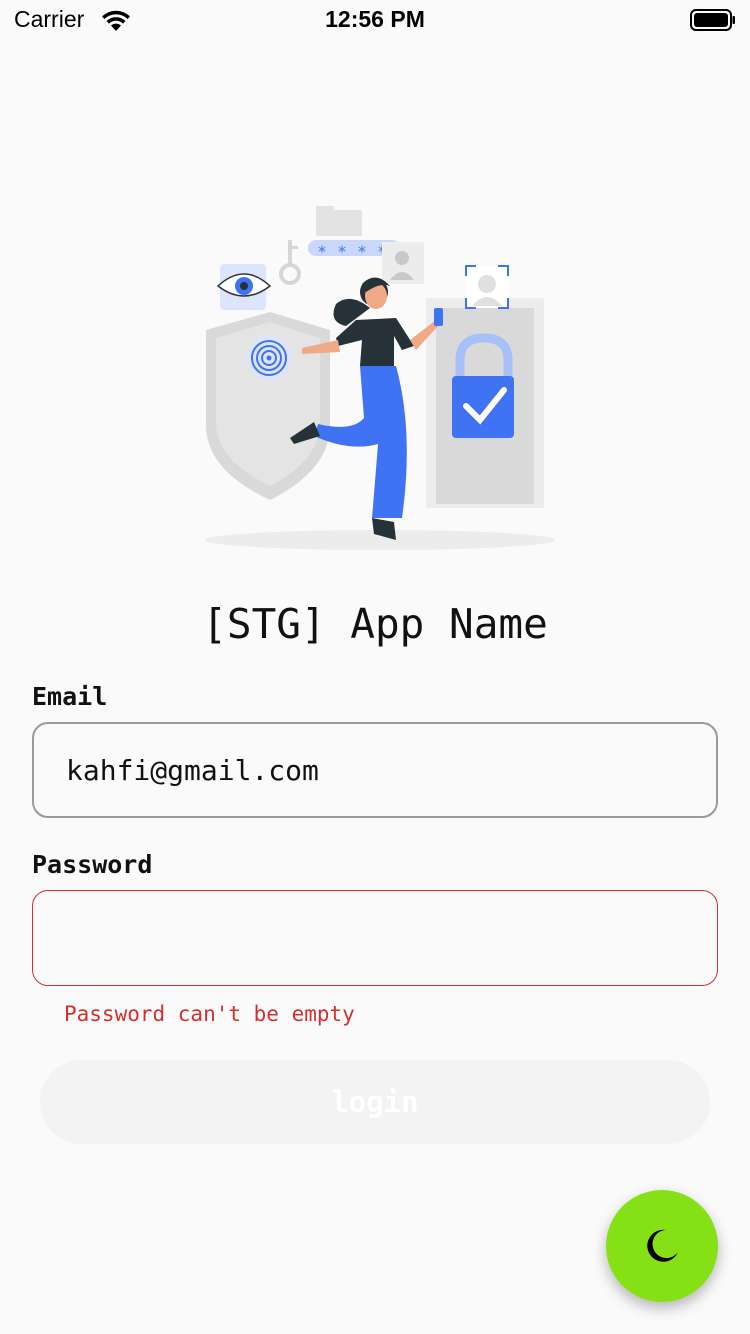 The image size is (750, 1334). What do you see at coordinates (92, 864) in the screenshot?
I see `password-label: Password` at bounding box center [92, 864].